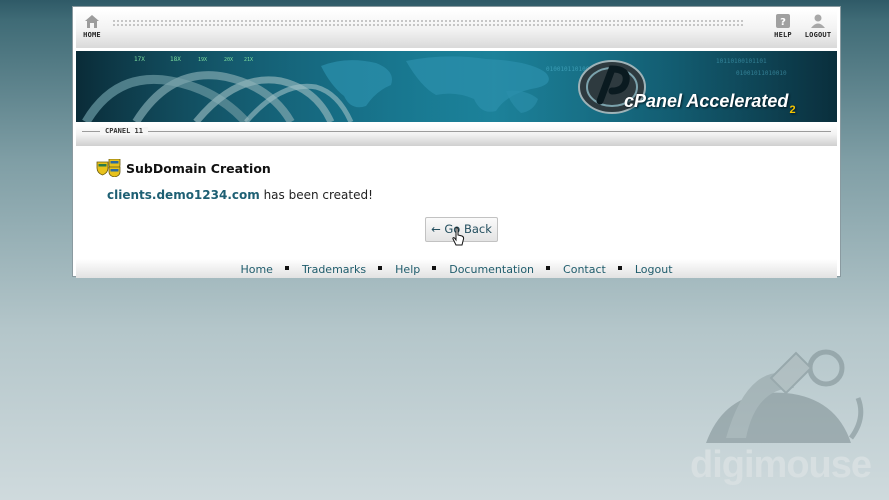  Describe the element at coordinates (654, 269) in the screenshot. I see `footer-link-logout: Logout` at that location.